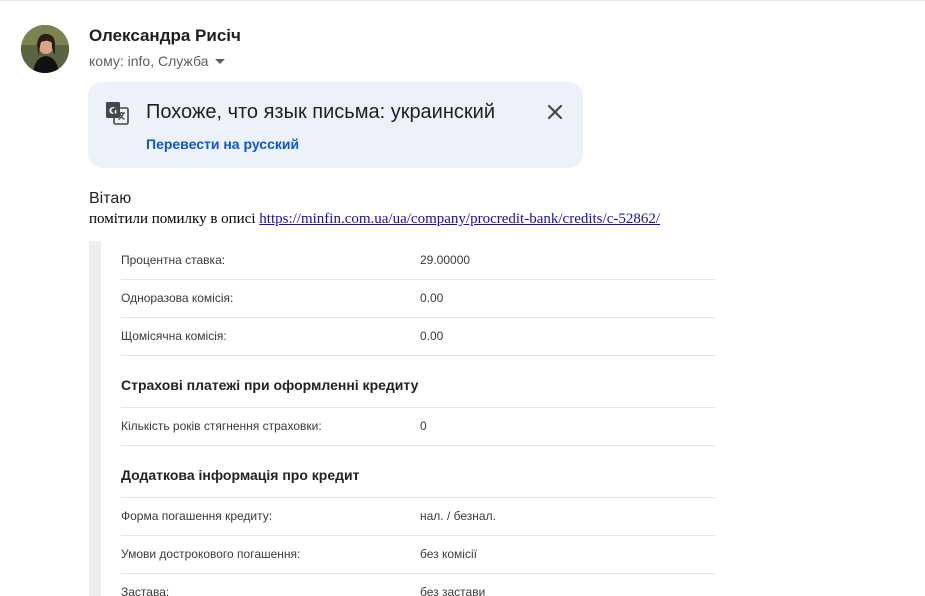 This screenshot has width=925, height=596. Describe the element at coordinates (448, 554) in the screenshot. I see `row-value: без комісії` at that location.